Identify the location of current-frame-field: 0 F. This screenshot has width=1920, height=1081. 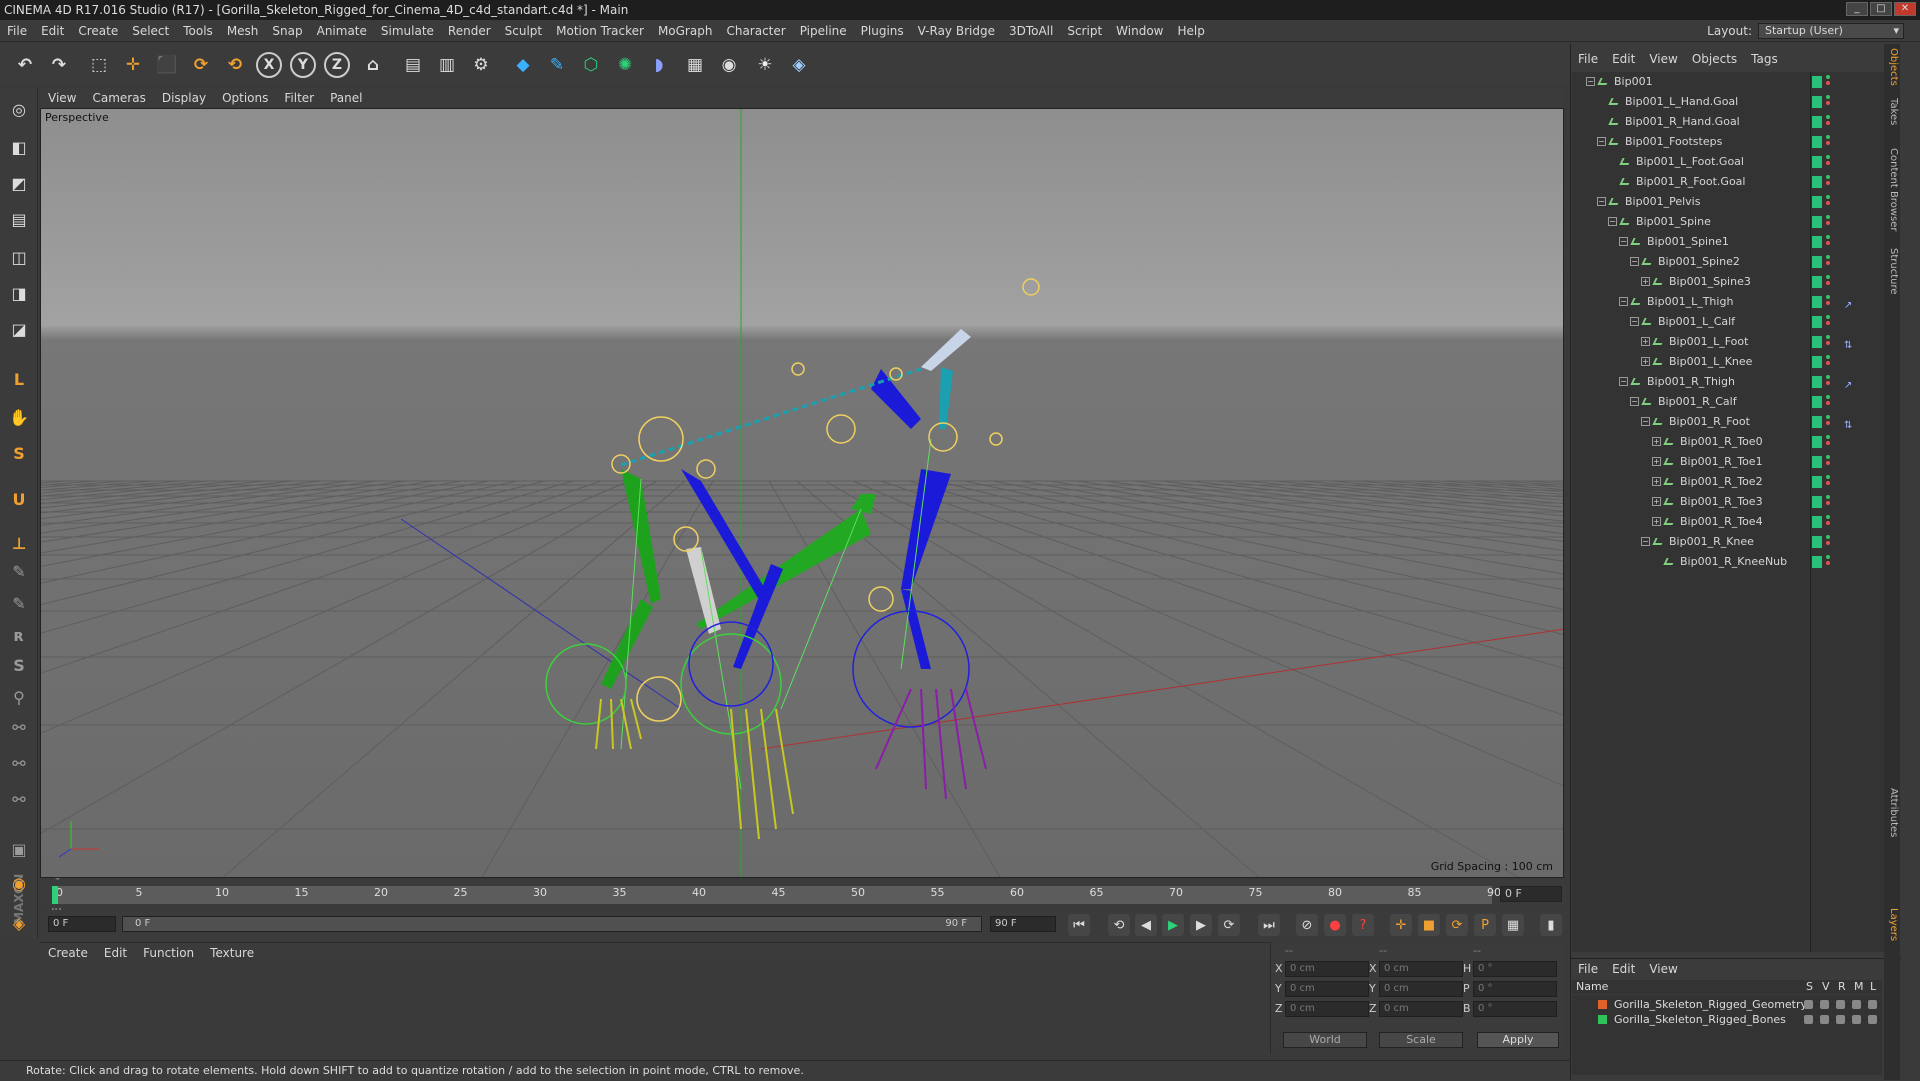
(1531, 894).